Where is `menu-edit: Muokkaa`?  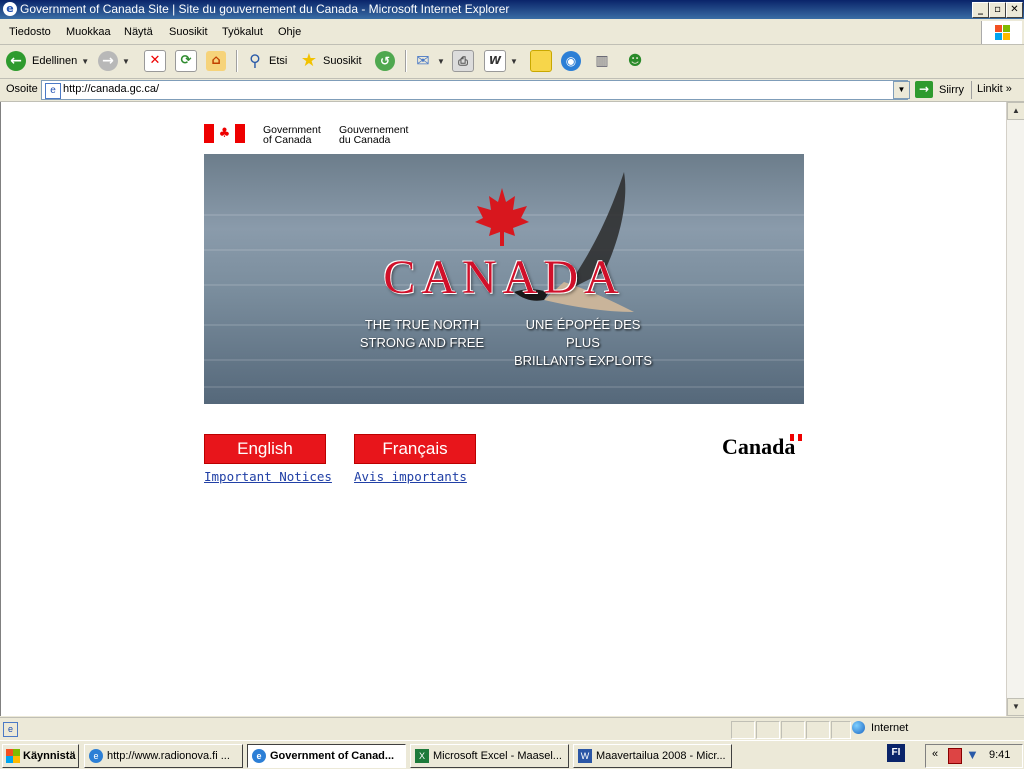 menu-edit: Muokkaa is located at coordinates (88, 32).